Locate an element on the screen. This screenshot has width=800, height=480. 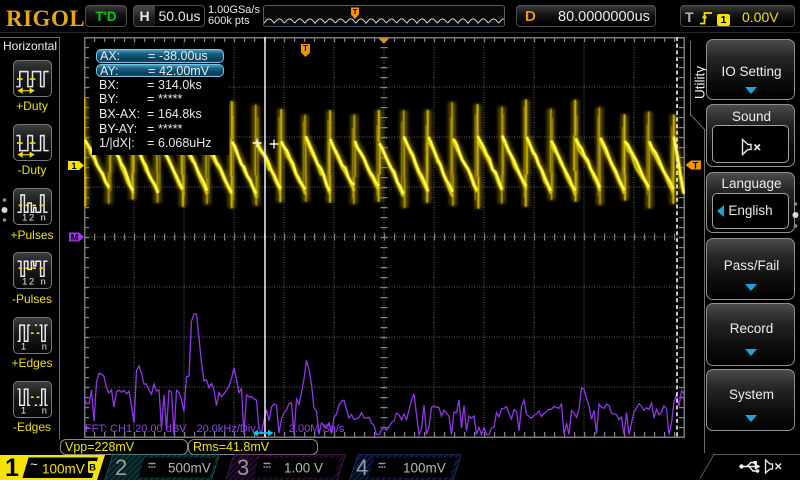
svg-text: 1.00 V is located at coordinates (303, 468).